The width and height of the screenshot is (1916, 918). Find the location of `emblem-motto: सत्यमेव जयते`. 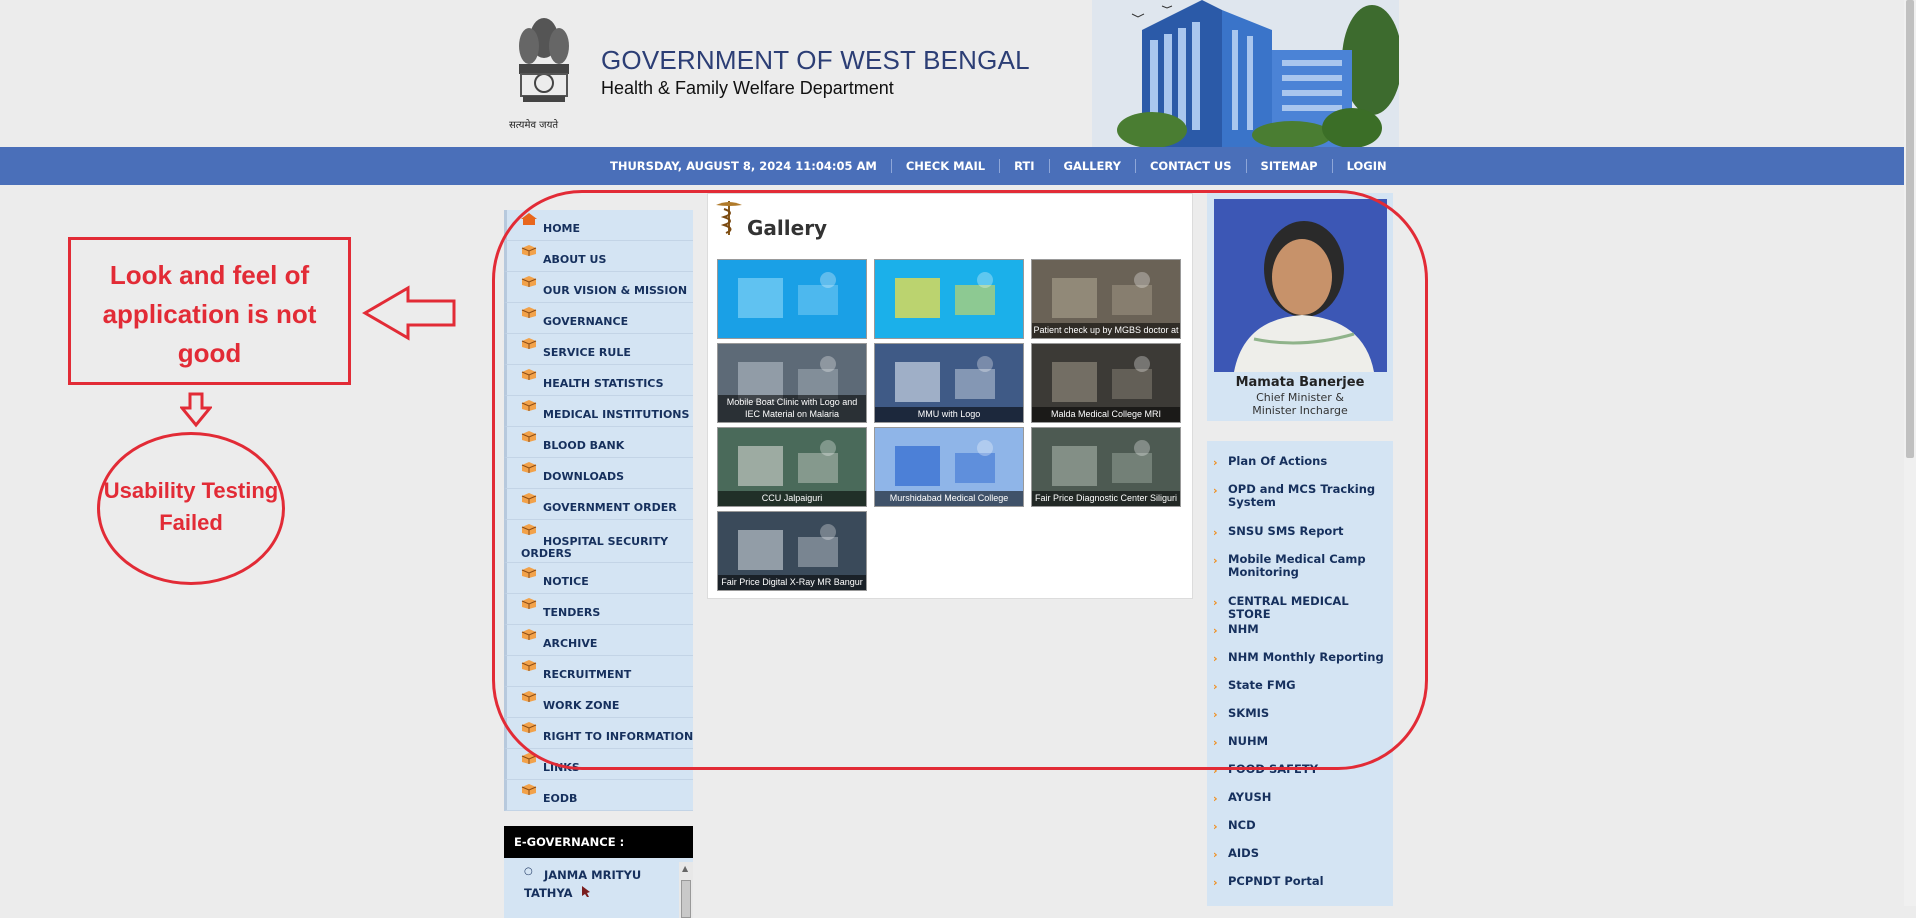

emblem-motto: सत्यमेव जयते is located at coordinates (534, 125).